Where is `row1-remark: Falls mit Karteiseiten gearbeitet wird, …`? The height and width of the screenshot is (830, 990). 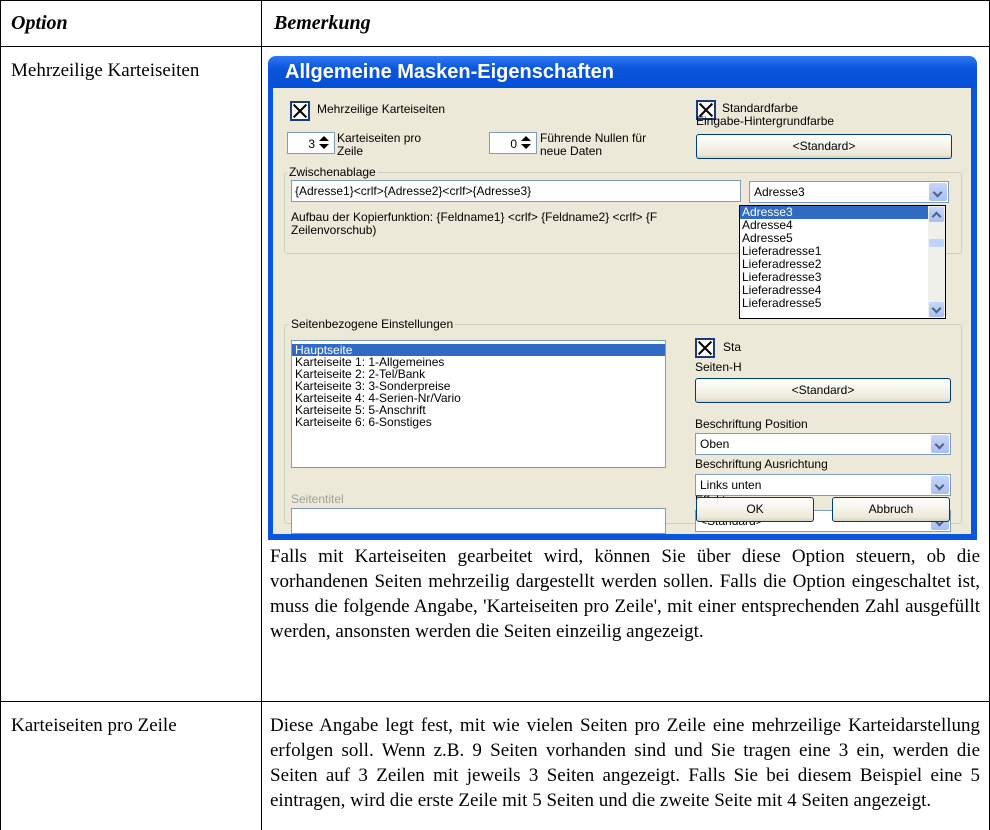 row1-remark: Falls mit Karteiseiten gearbeitet wird, … is located at coordinates (625, 594).